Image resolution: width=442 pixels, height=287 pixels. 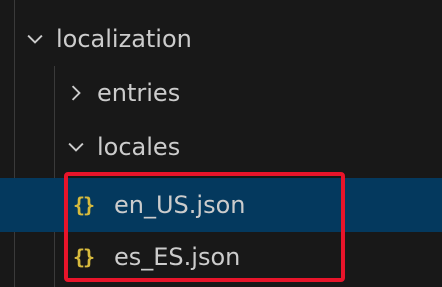 I want to click on tree-item-label: entries, so click(x=139, y=93).